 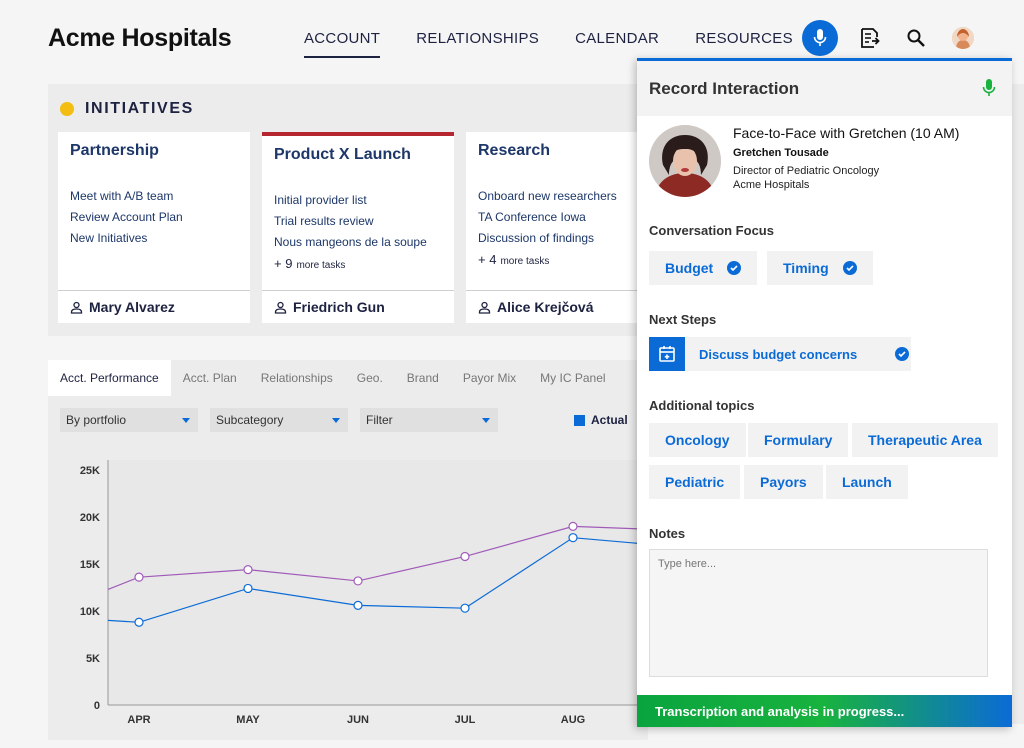 What do you see at coordinates (667, 533) in the screenshot?
I see `notes-label: Notes` at bounding box center [667, 533].